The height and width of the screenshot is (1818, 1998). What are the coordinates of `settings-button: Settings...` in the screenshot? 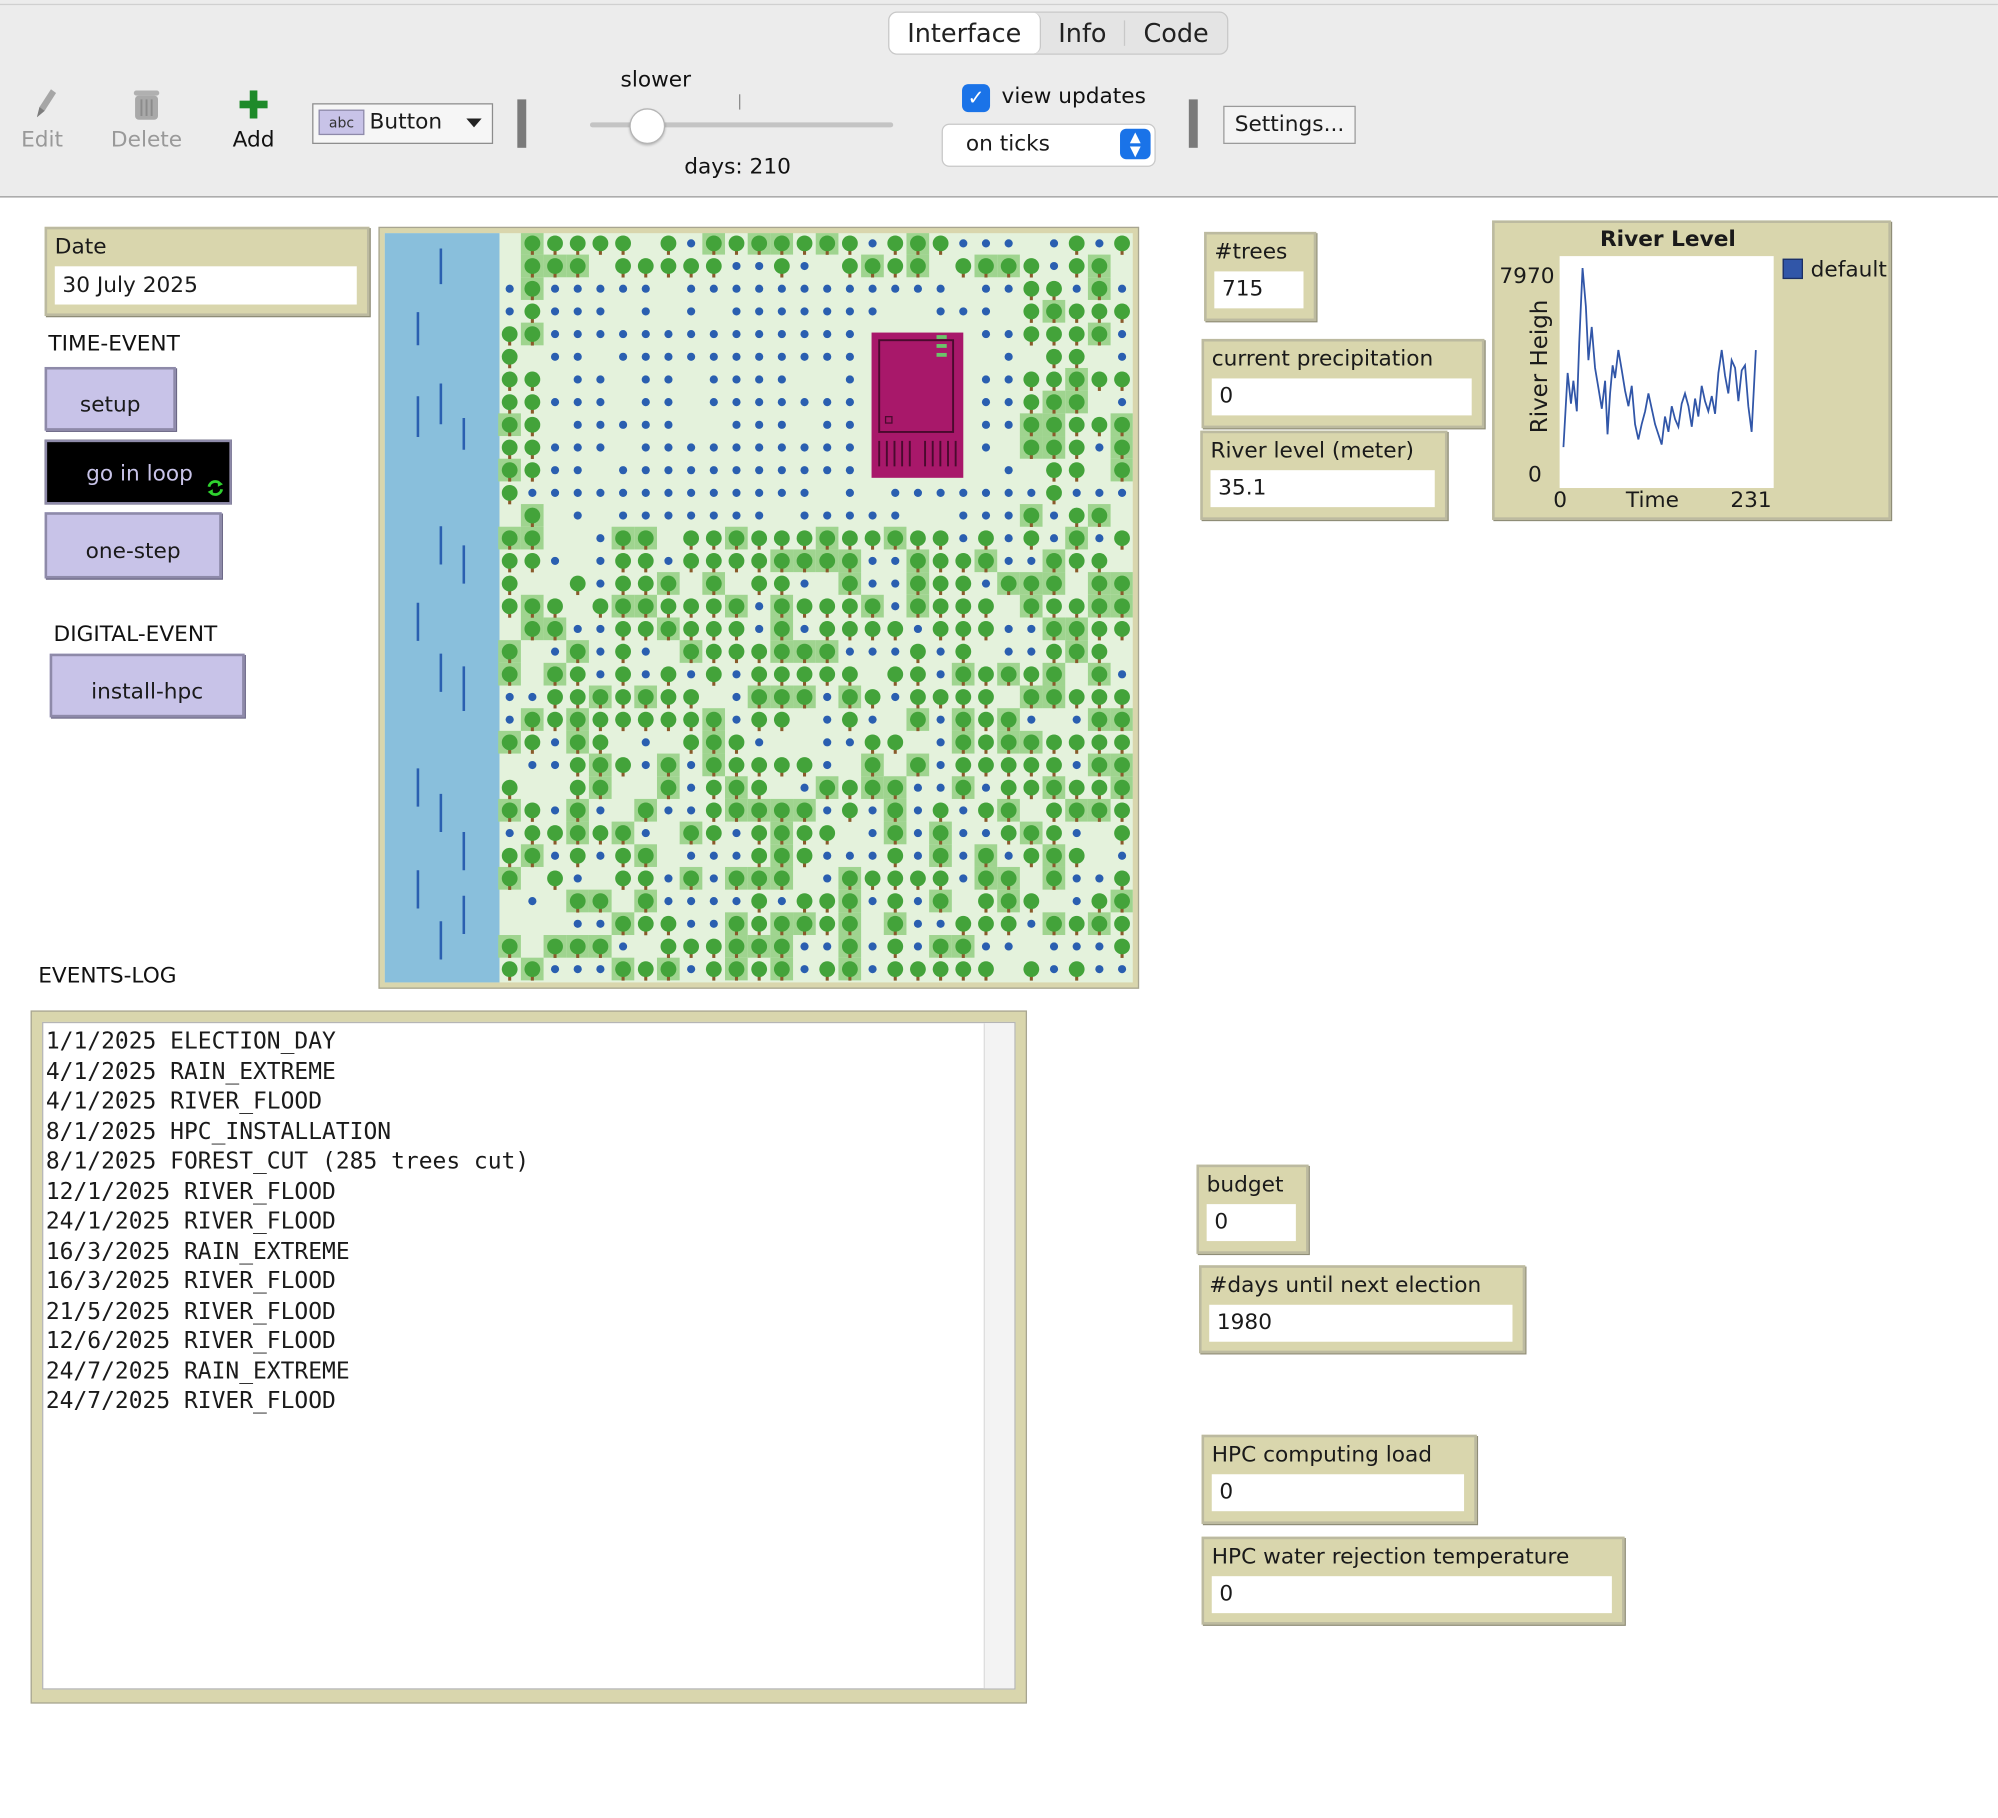 It's located at (1289, 124).